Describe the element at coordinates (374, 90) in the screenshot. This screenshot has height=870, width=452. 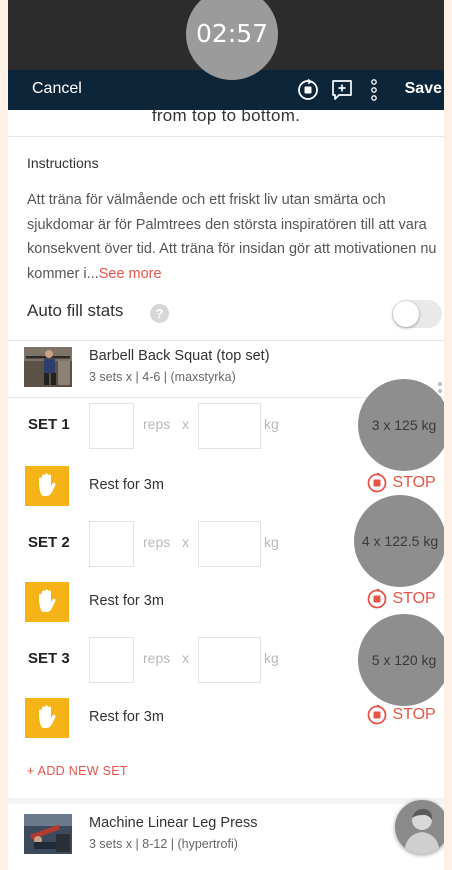
I see `more-vertical-icon` at that location.